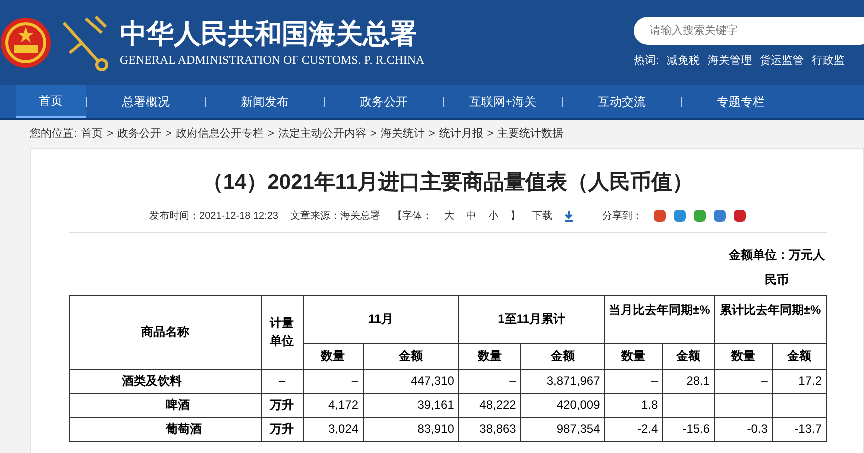 The width and height of the screenshot is (864, 453). What do you see at coordinates (448, 183) in the screenshot?
I see `article-title: （14）2021年11月进口主要商品量值表（人民币值）` at bounding box center [448, 183].